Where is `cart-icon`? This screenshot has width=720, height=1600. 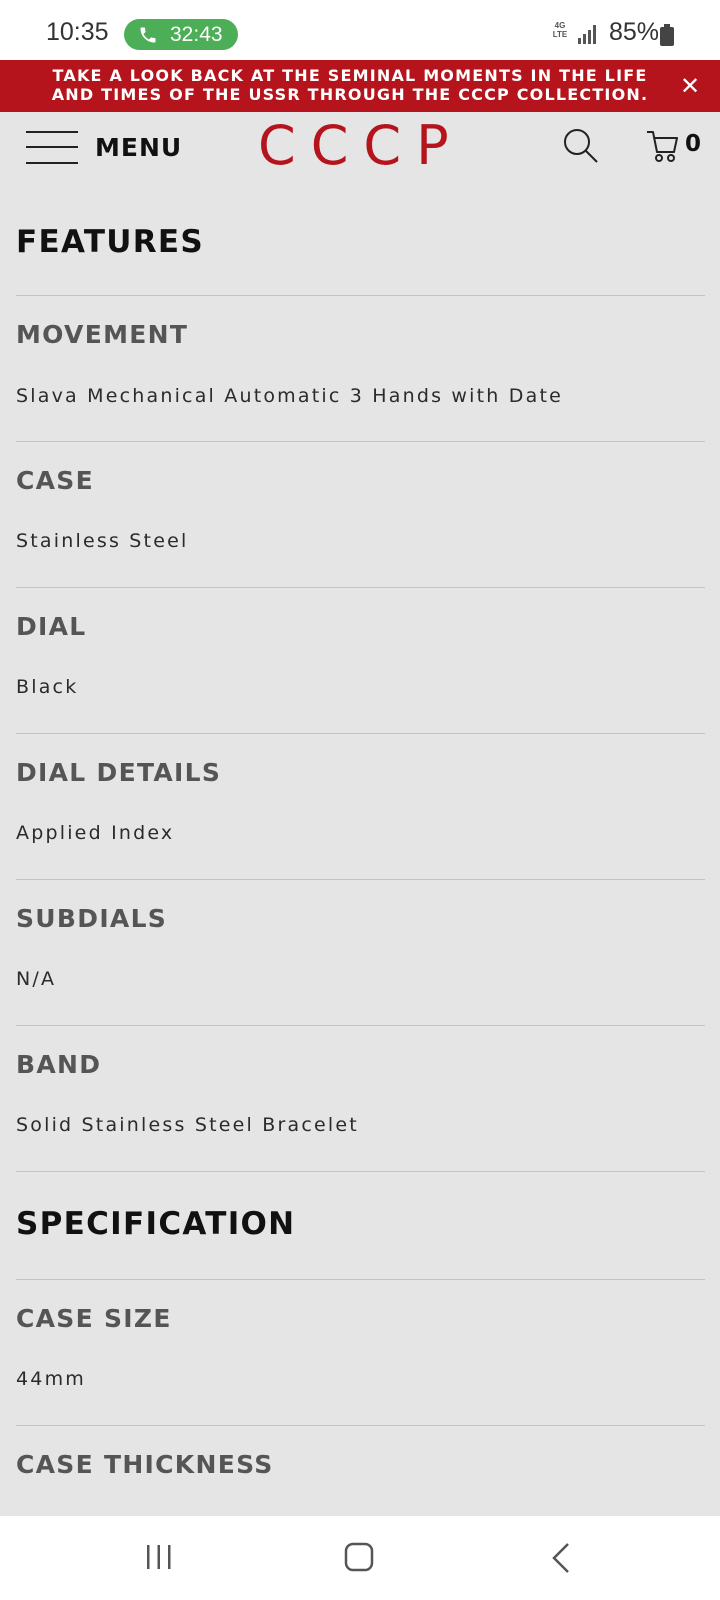 cart-icon is located at coordinates (662, 146).